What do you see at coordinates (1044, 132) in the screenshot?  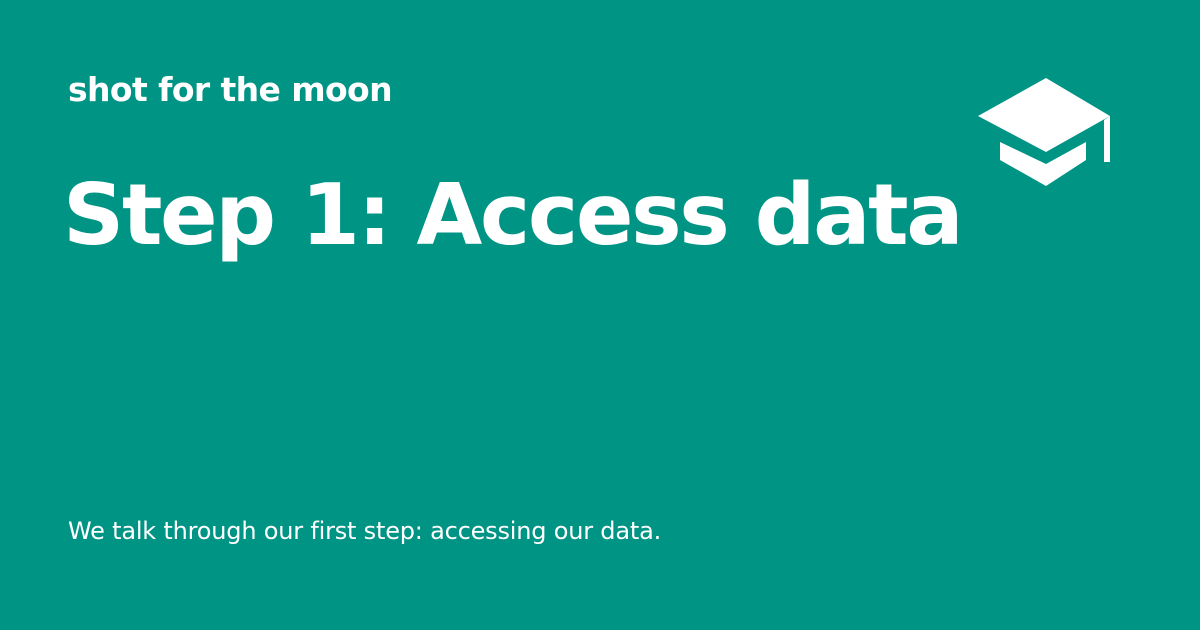 I see `graduation-cap-icon` at bounding box center [1044, 132].